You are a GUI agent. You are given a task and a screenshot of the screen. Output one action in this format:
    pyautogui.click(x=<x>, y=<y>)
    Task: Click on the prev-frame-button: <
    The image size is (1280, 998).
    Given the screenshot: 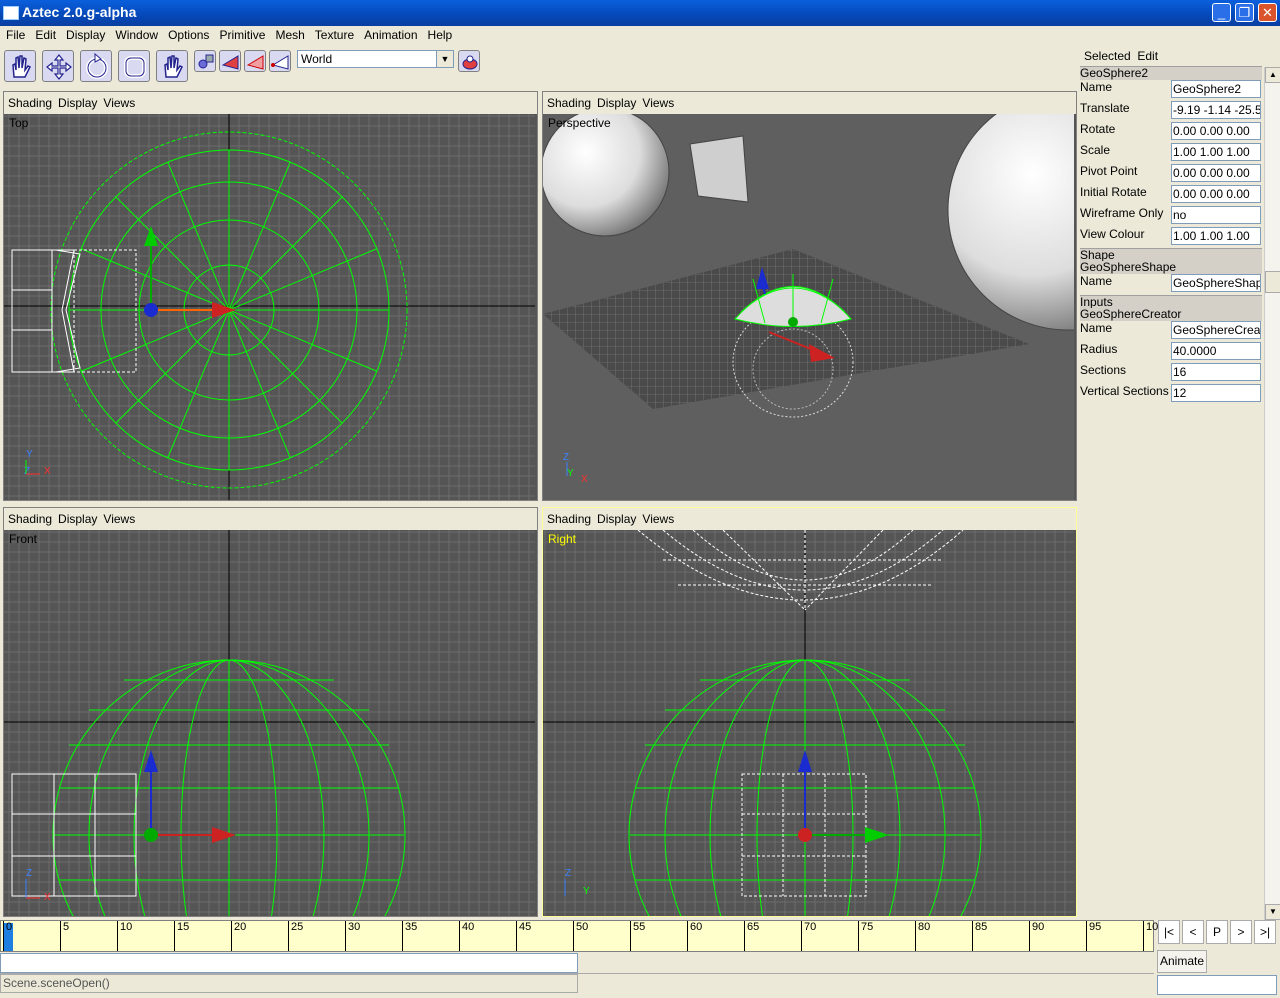 What is the action you would take?
    pyautogui.click(x=1193, y=932)
    